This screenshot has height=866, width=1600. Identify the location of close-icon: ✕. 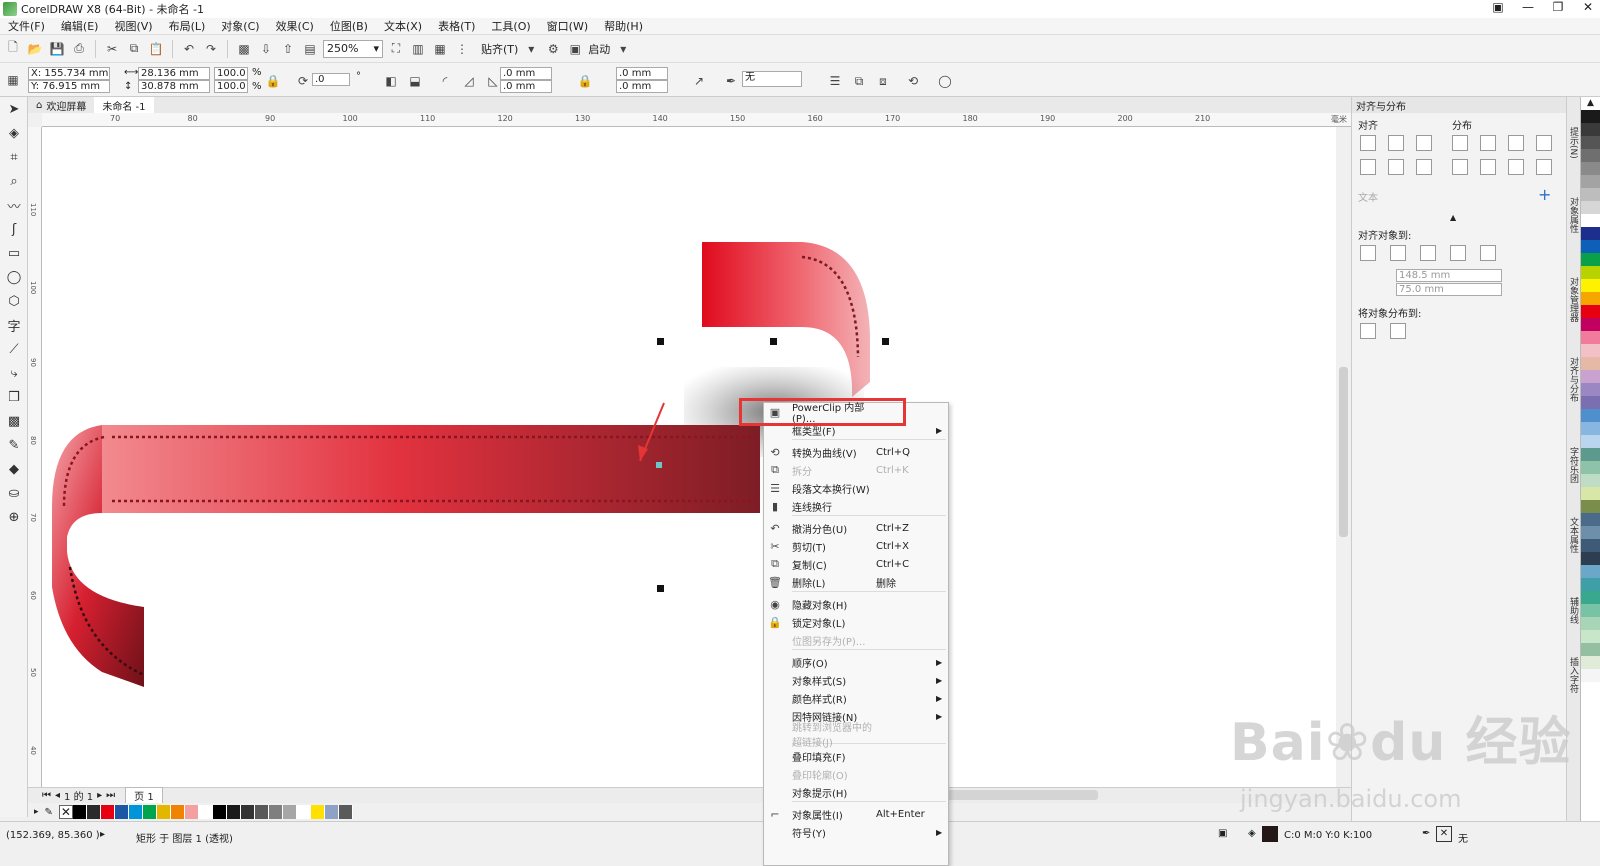
(1588, 7).